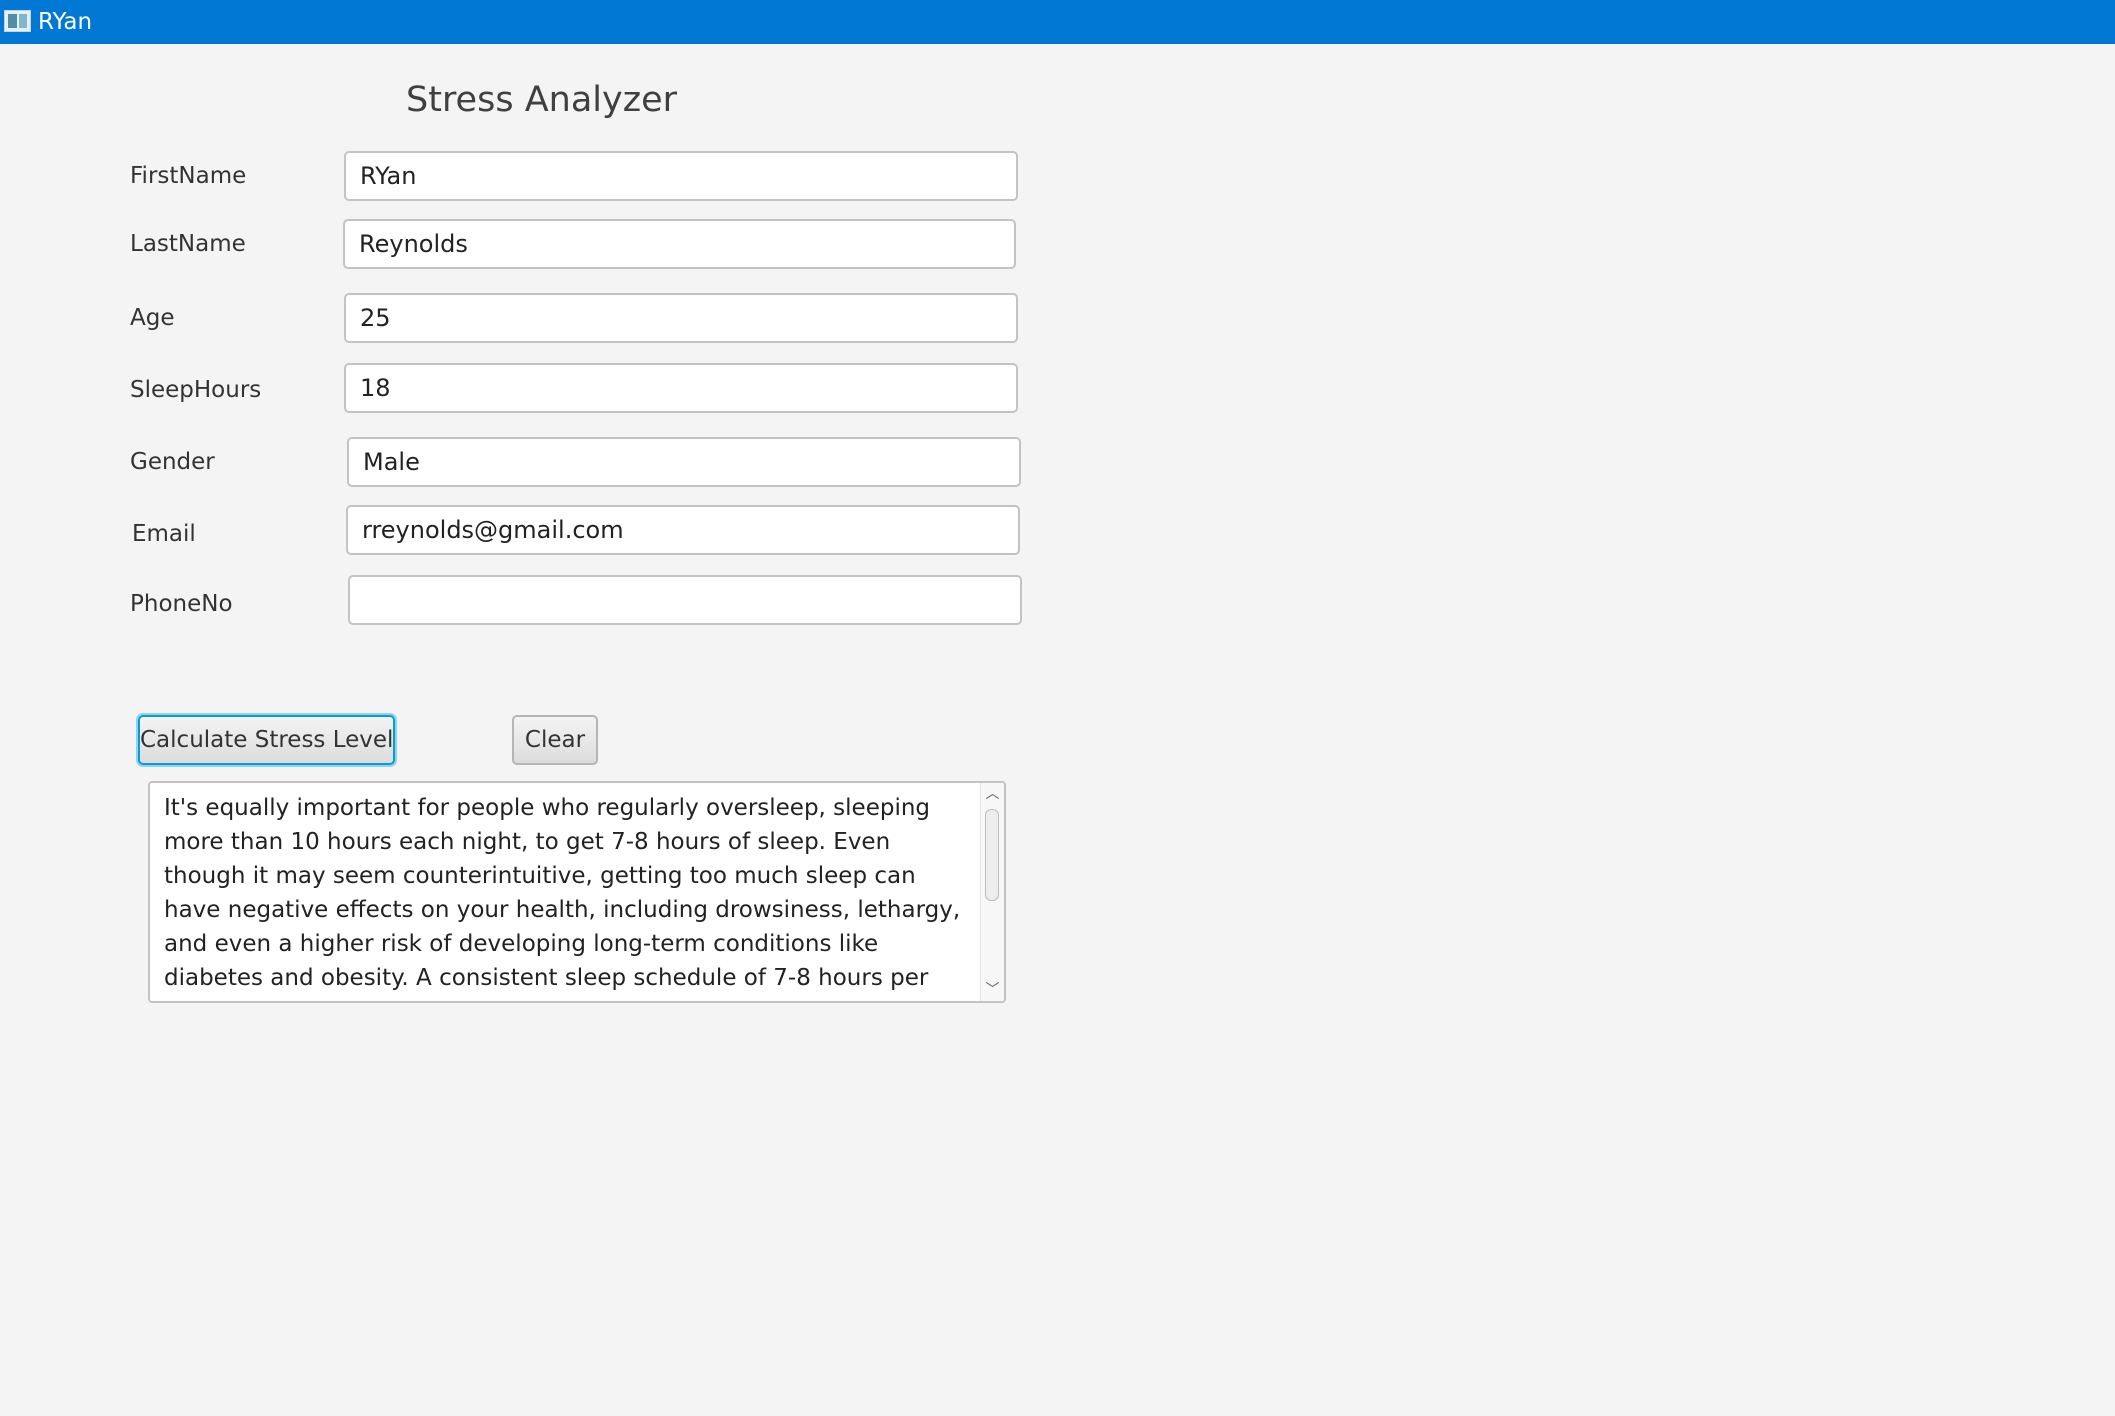 The image size is (2115, 1416). What do you see at coordinates (681, 176) in the screenshot?
I see `first-name-field: RYan` at bounding box center [681, 176].